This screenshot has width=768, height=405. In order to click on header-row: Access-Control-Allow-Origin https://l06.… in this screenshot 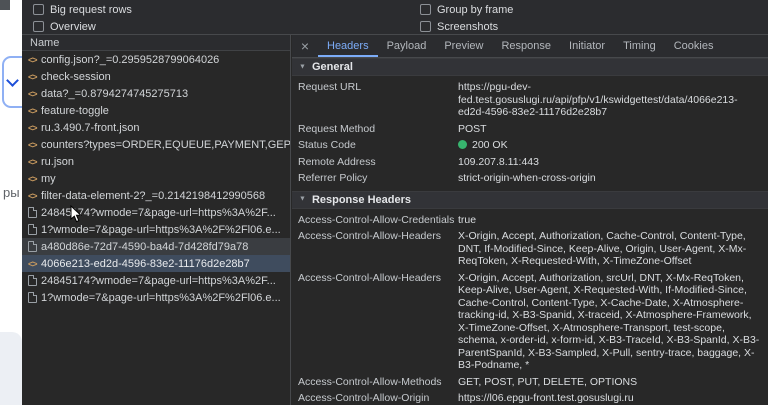, I will do `click(530, 397)`.